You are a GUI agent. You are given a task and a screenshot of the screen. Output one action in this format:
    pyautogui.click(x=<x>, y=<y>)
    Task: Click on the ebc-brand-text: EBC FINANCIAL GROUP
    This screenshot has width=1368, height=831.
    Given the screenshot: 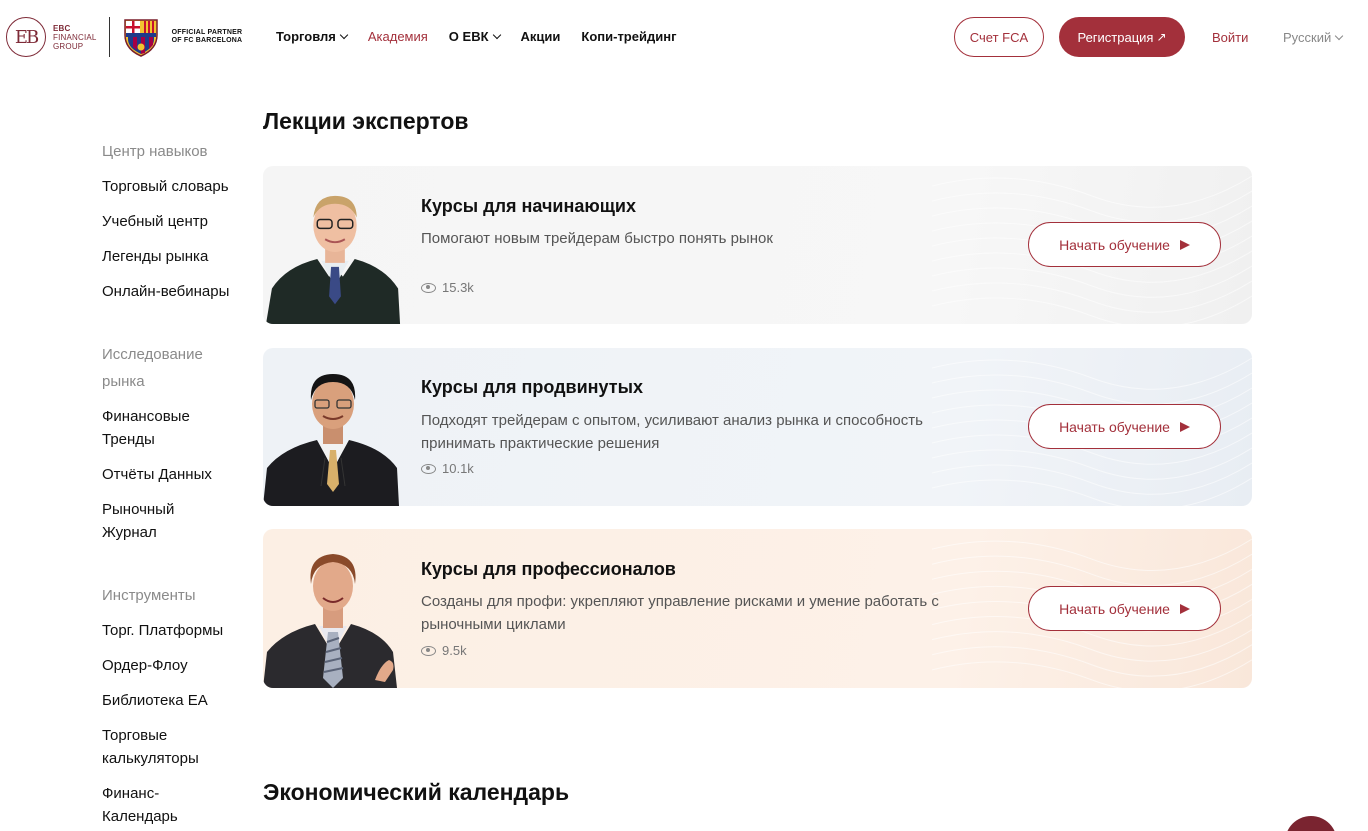 What is the action you would take?
    pyautogui.click(x=75, y=37)
    